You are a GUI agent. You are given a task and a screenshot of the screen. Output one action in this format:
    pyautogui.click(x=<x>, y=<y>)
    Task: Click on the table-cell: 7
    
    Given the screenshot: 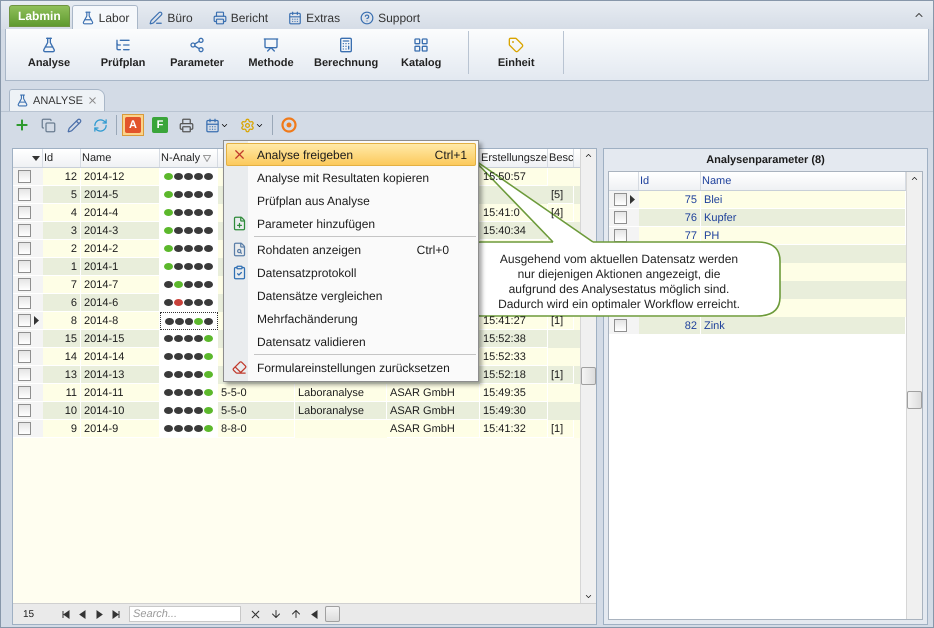 What is the action you would take?
    pyautogui.click(x=73, y=284)
    